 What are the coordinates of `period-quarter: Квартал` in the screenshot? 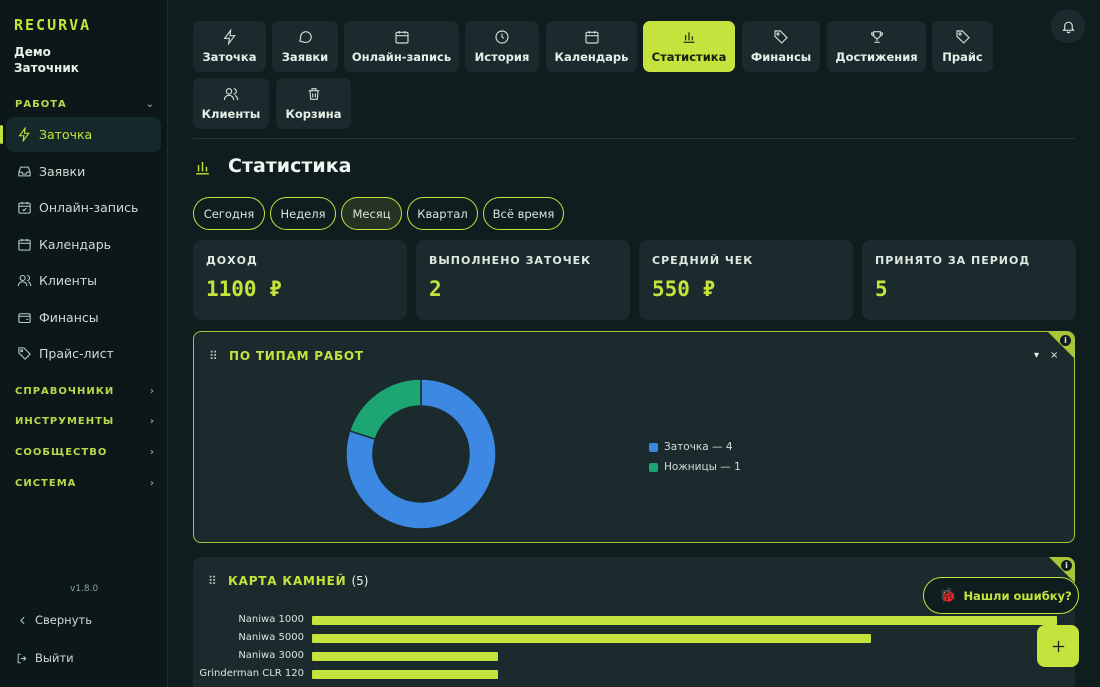 It's located at (442, 213).